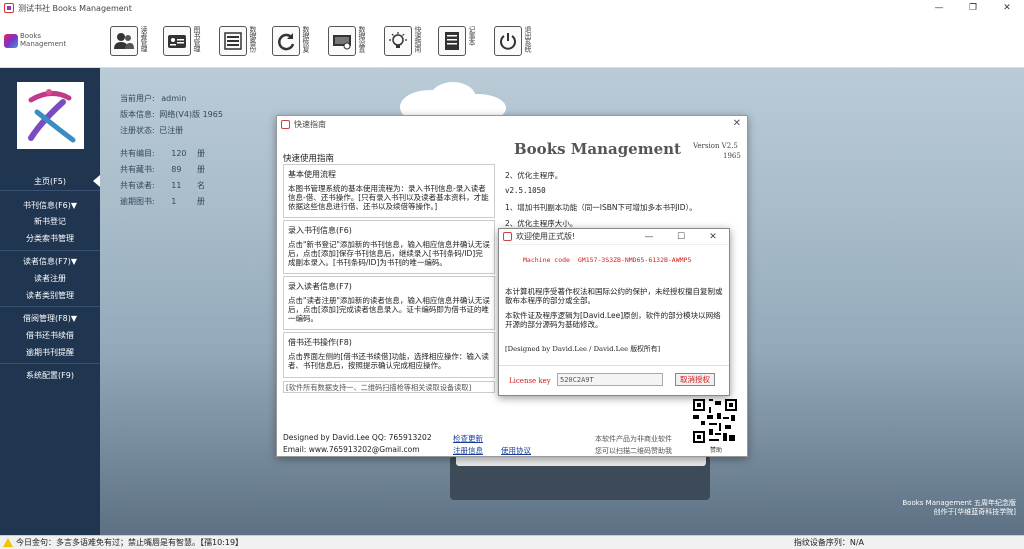 The width and height of the screenshot is (1024, 549). I want to click on disclaimer-line2: 您可以扫描二维码赞助我, so click(633, 451).